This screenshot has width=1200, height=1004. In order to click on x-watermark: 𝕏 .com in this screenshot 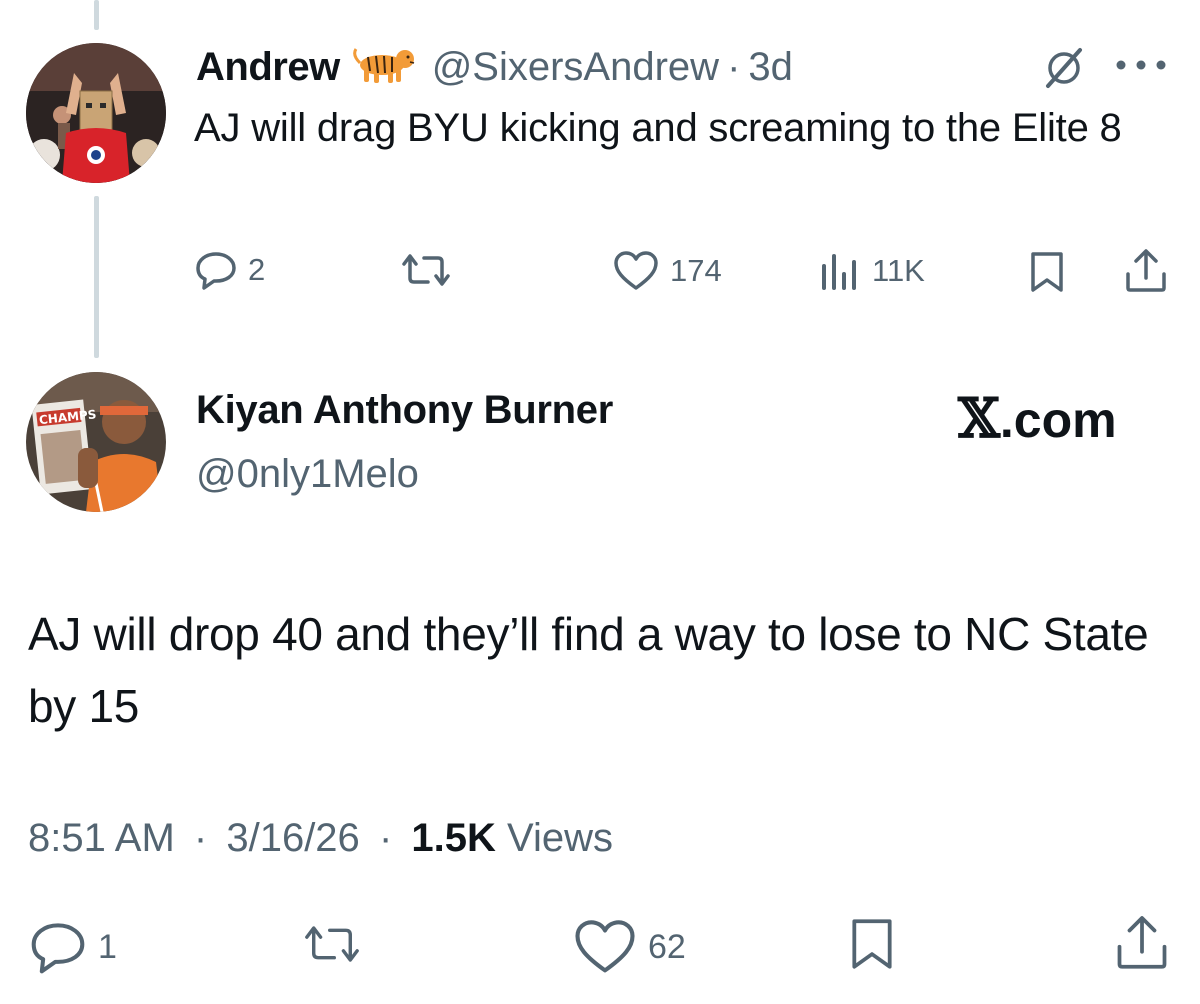, I will do `click(1037, 418)`.